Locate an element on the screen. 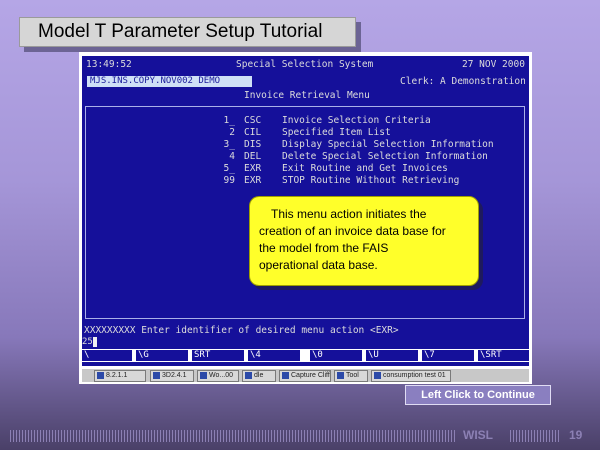 This screenshot has width=600, height=450. taskbar-button: Capture Cliff is located at coordinates (305, 376).